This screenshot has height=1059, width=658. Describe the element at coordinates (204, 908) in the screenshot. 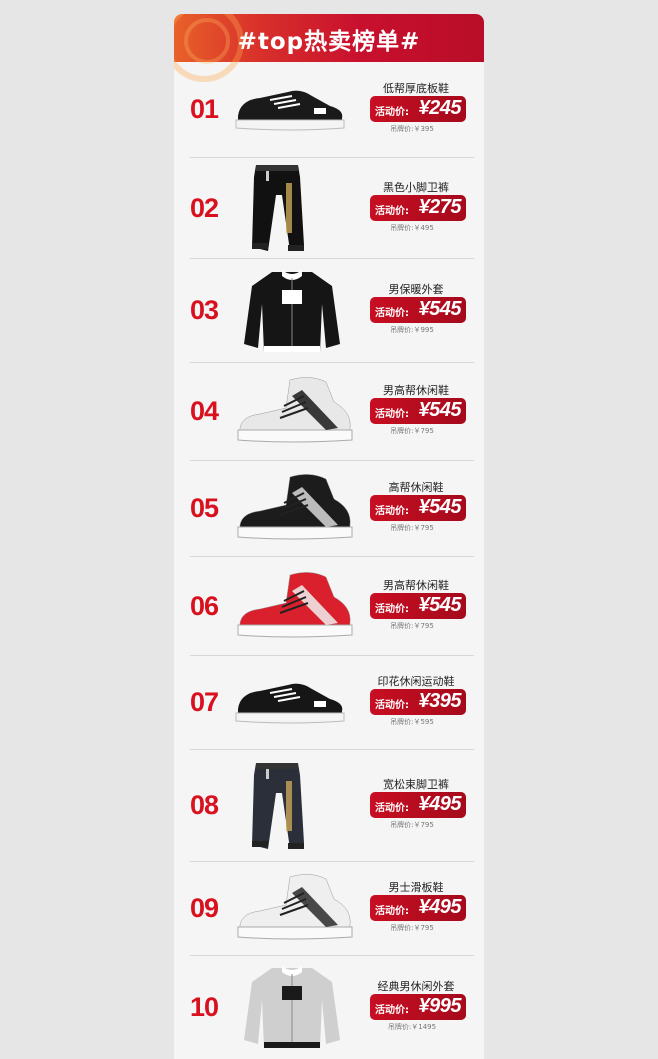

I see `rank-number: 09` at that location.